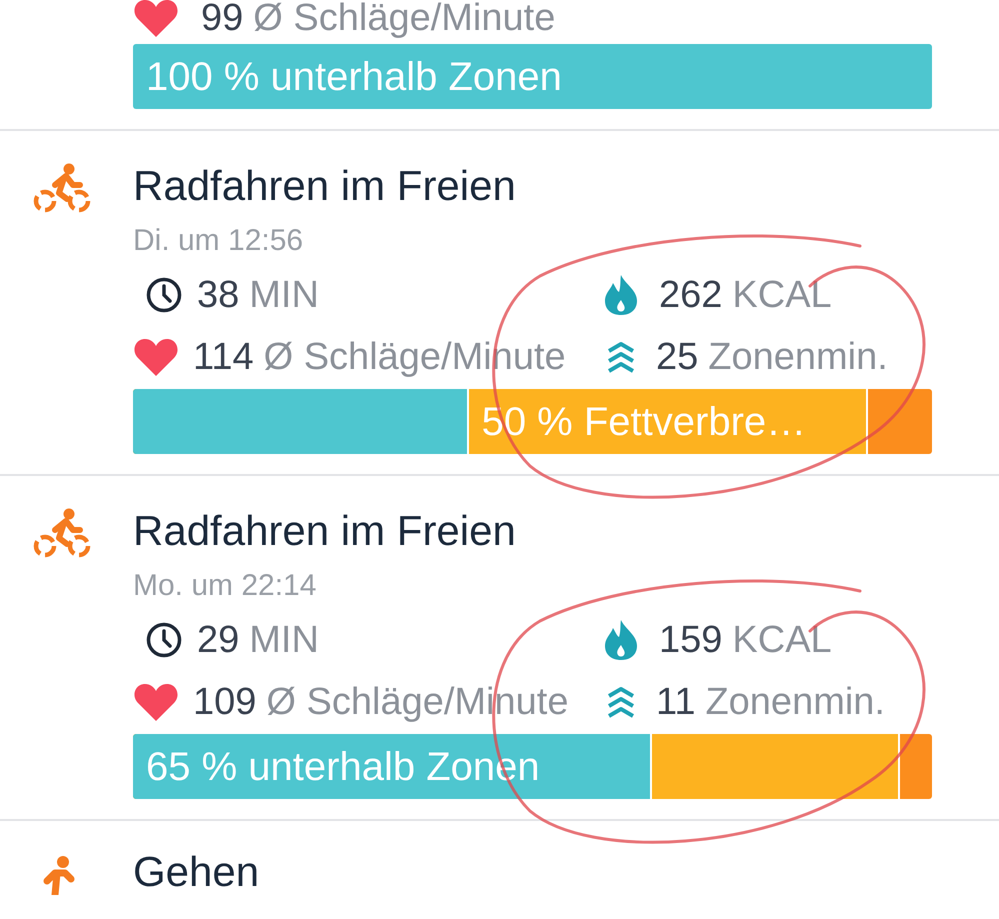  I want to click on zone-minutes-value: 25, so click(677, 357).